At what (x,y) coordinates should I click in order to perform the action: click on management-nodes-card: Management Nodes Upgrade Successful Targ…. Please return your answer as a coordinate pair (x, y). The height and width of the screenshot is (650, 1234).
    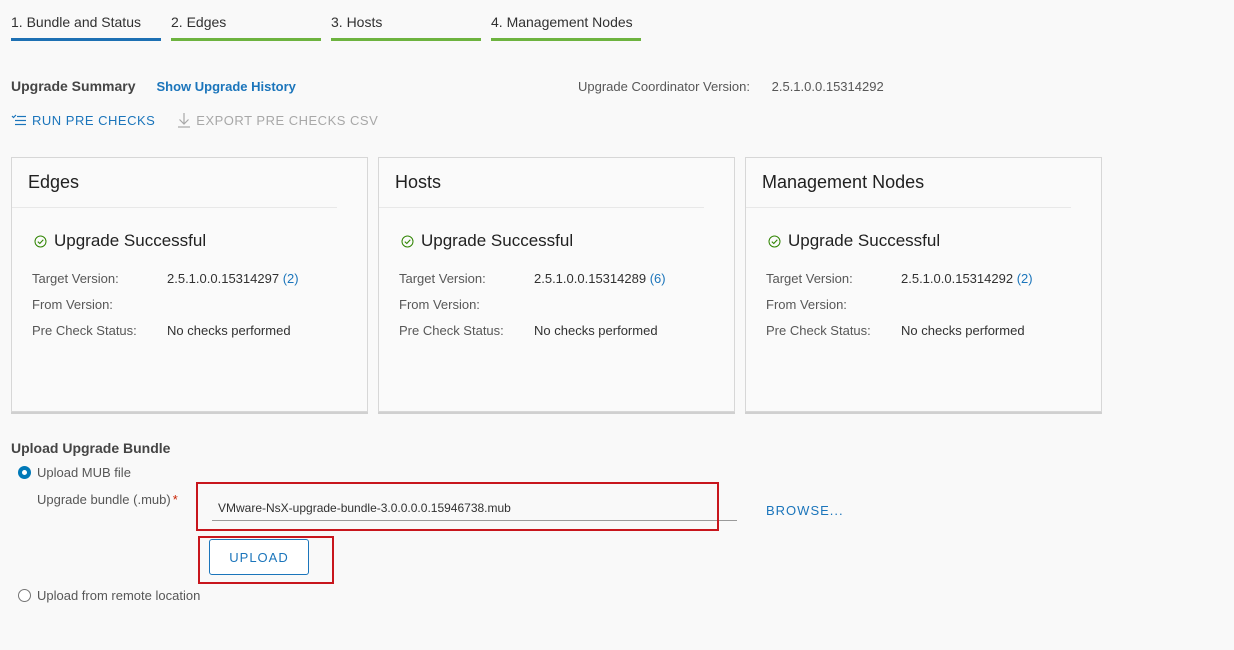
    Looking at the image, I should click on (923, 284).